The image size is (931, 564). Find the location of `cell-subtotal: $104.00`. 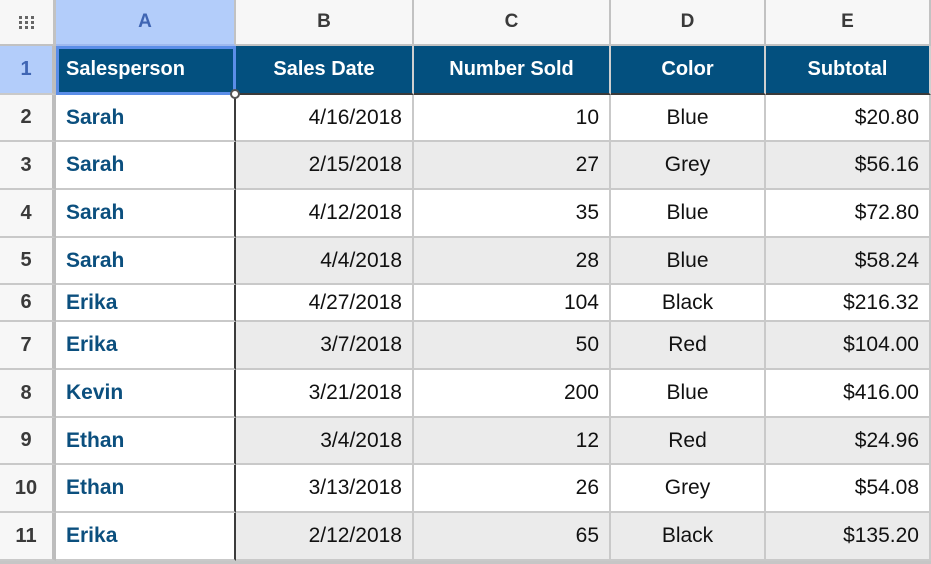

cell-subtotal: $104.00 is located at coordinates (848, 346).